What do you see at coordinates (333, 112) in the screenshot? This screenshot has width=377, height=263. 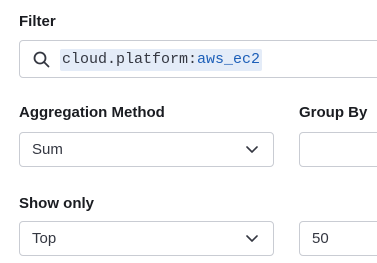 I see `group-by-label: Group By` at bounding box center [333, 112].